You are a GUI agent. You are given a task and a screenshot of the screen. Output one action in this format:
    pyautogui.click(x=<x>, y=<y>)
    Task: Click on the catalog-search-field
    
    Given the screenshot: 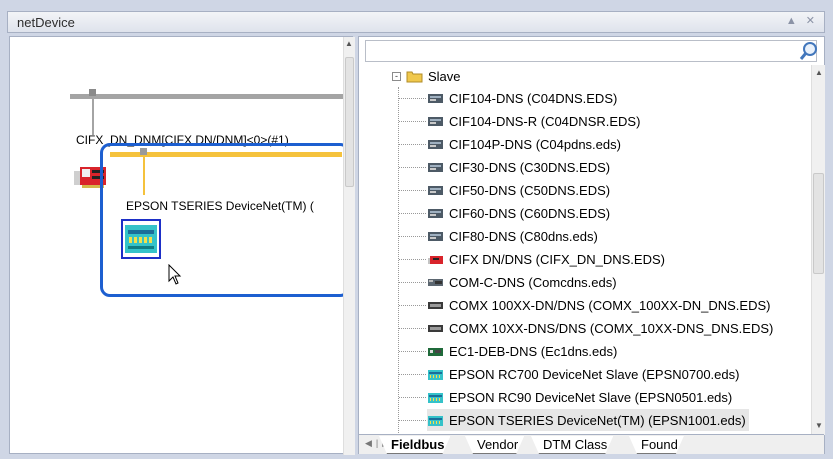 What is the action you would take?
    pyautogui.click(x=591, y=51)
    